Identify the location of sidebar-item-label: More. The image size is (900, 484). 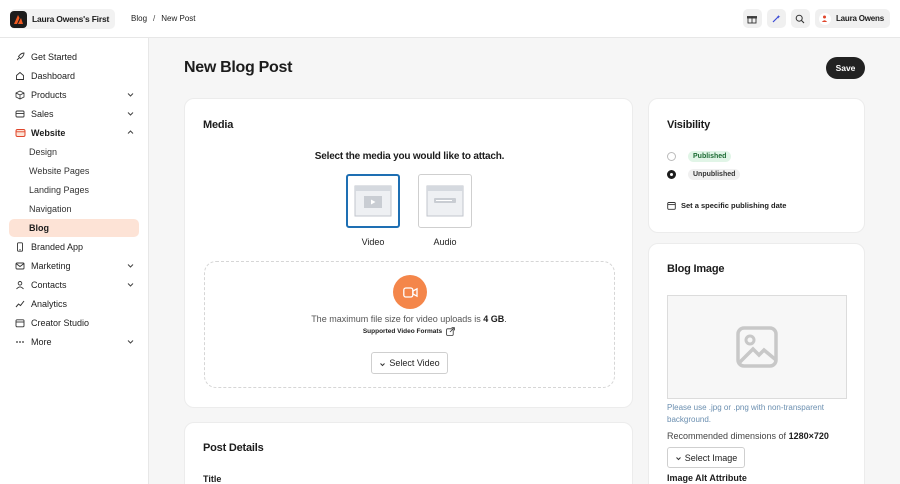
(41, 342).